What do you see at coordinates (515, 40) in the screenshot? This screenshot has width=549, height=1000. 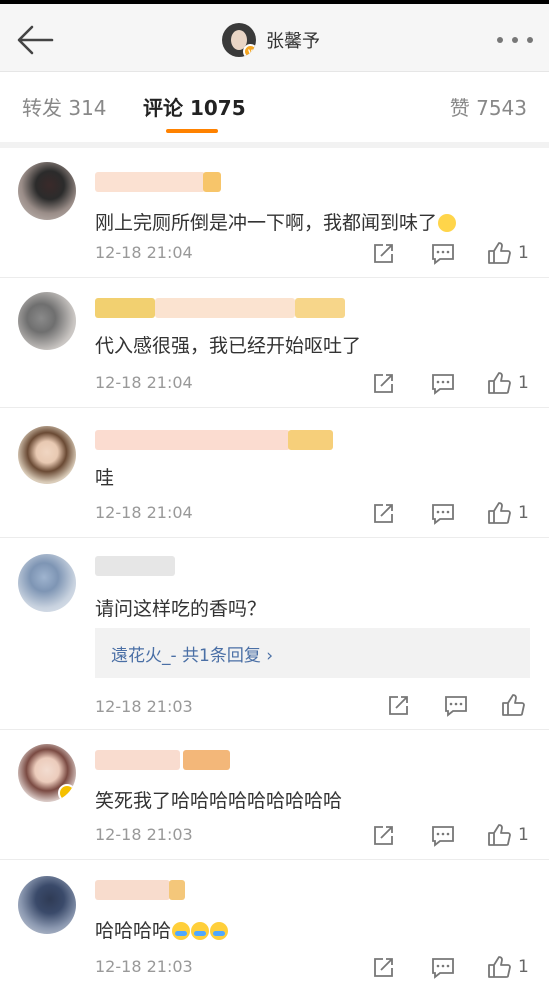 I see `more-options-icon` at bounding box center [515, 40].